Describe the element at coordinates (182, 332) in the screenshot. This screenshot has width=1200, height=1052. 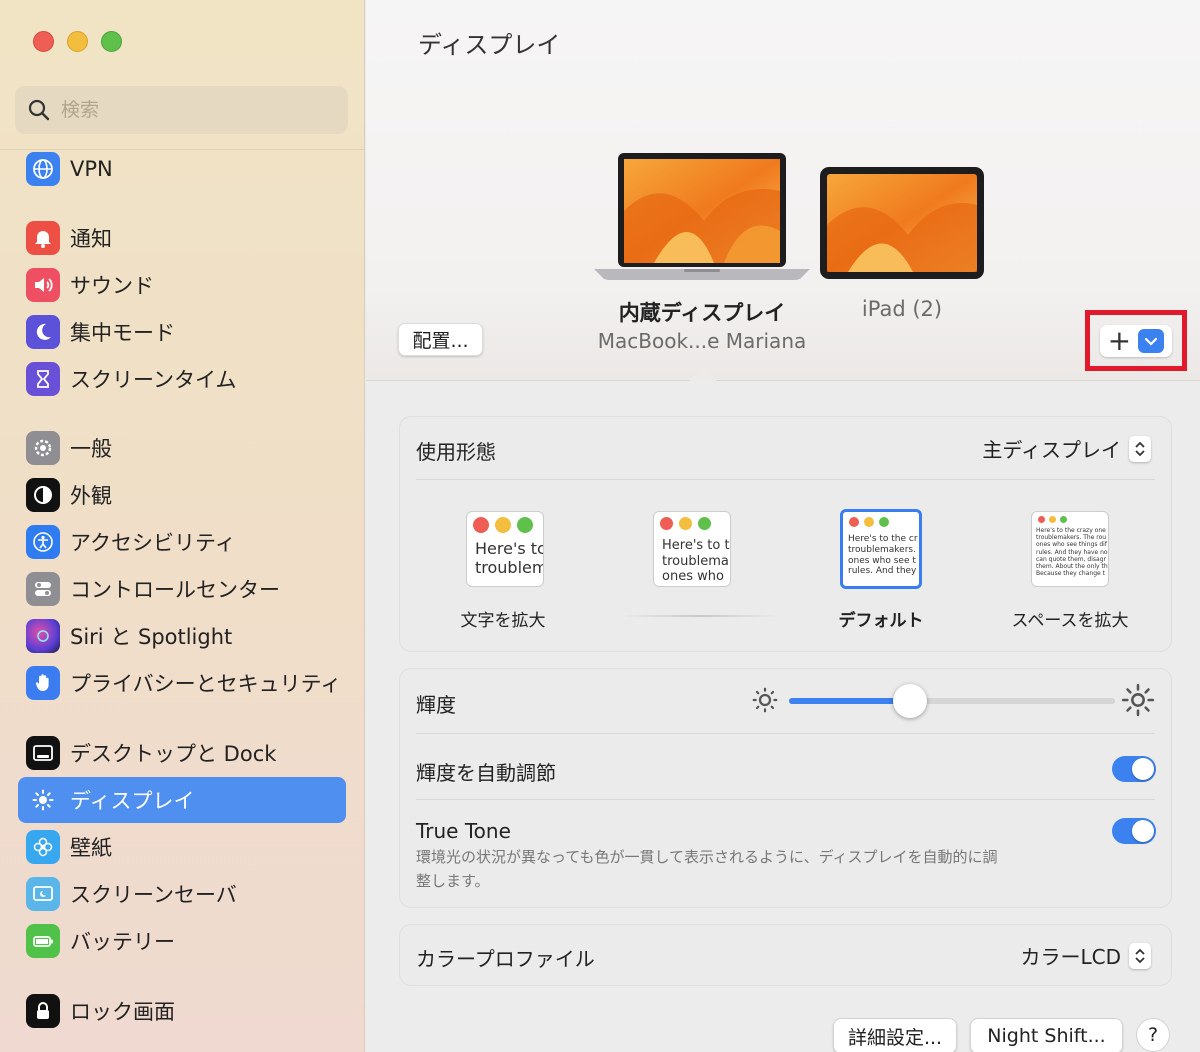
I see `sidebar-item-focus: 集中モード` at that location.